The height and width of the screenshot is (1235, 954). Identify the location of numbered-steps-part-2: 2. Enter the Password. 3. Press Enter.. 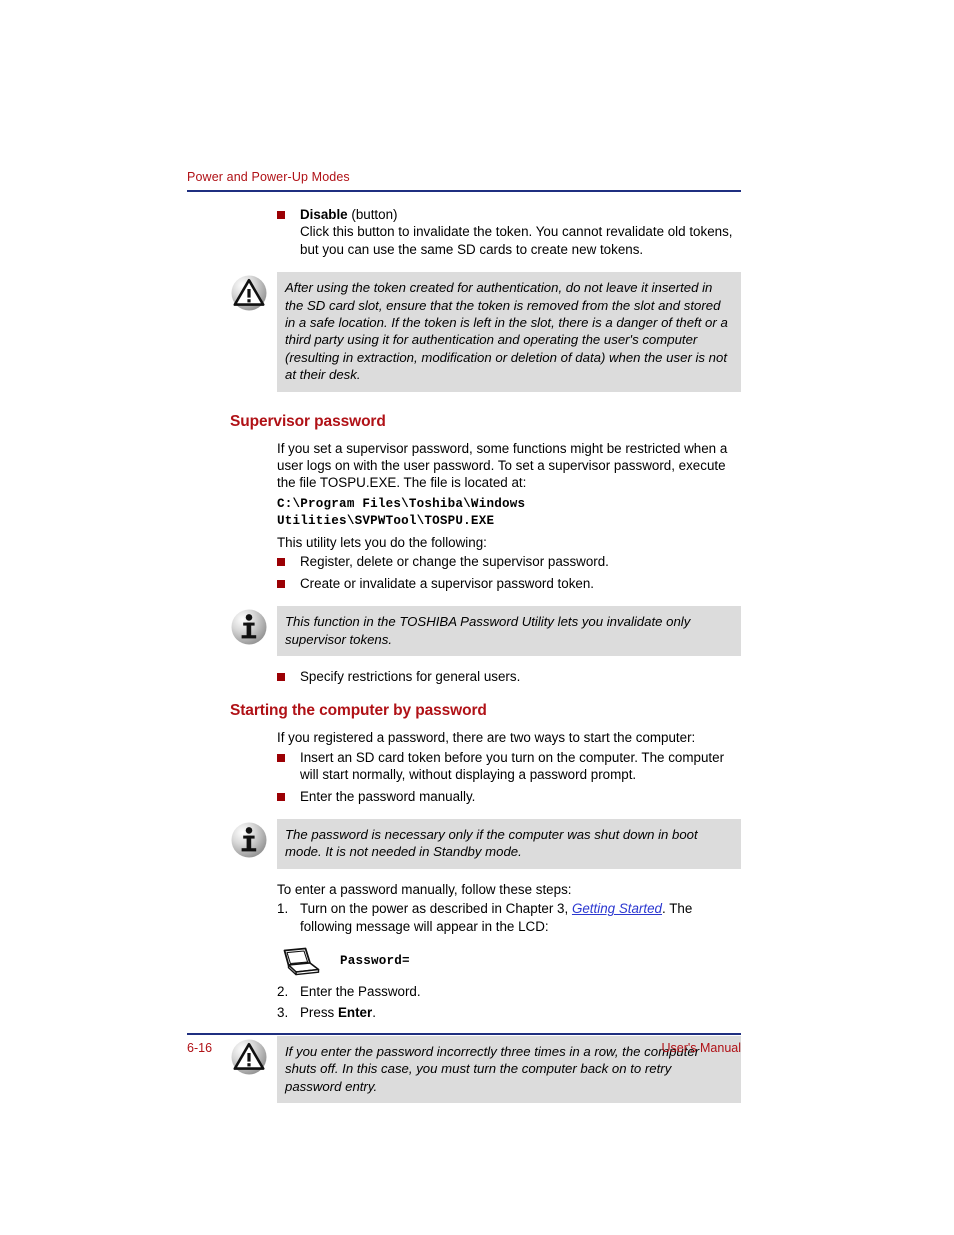
(477, 1002).